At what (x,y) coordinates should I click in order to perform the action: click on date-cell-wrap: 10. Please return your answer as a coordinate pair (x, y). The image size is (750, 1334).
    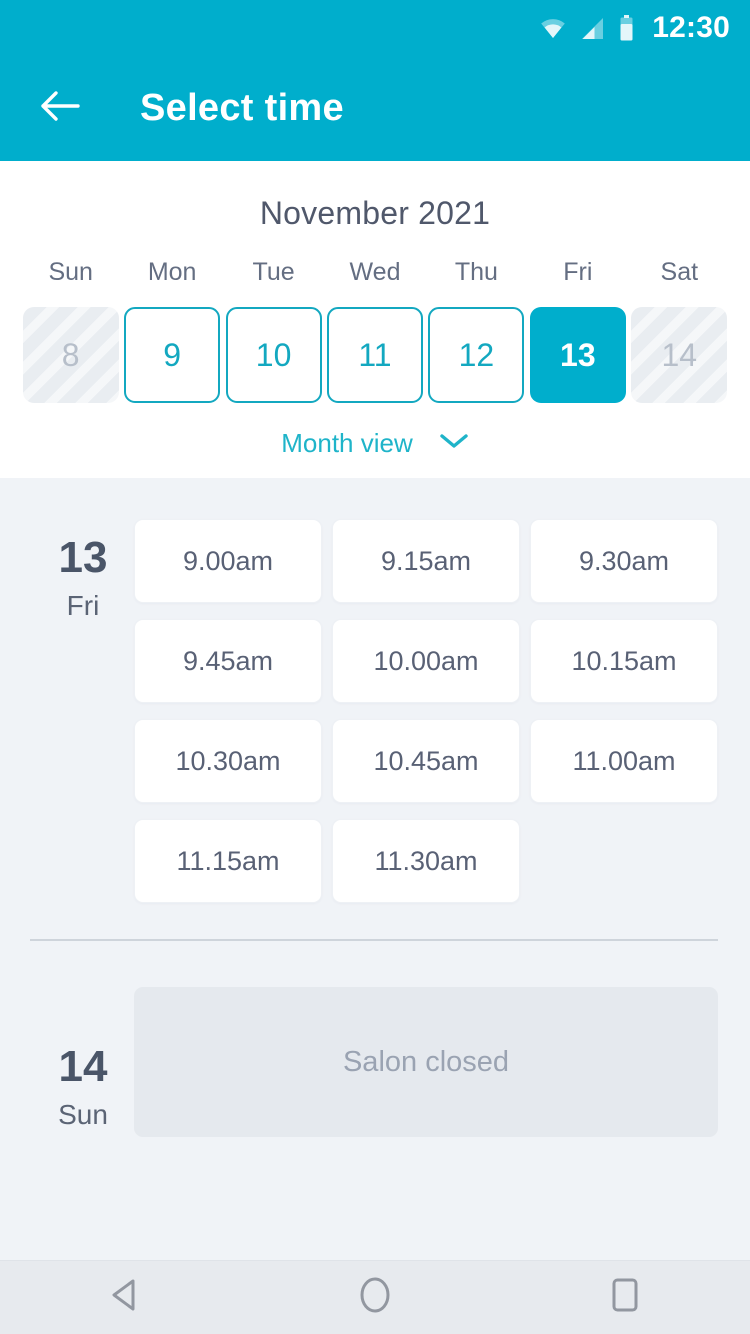
    Looking at the image, I should click on (273, 355).